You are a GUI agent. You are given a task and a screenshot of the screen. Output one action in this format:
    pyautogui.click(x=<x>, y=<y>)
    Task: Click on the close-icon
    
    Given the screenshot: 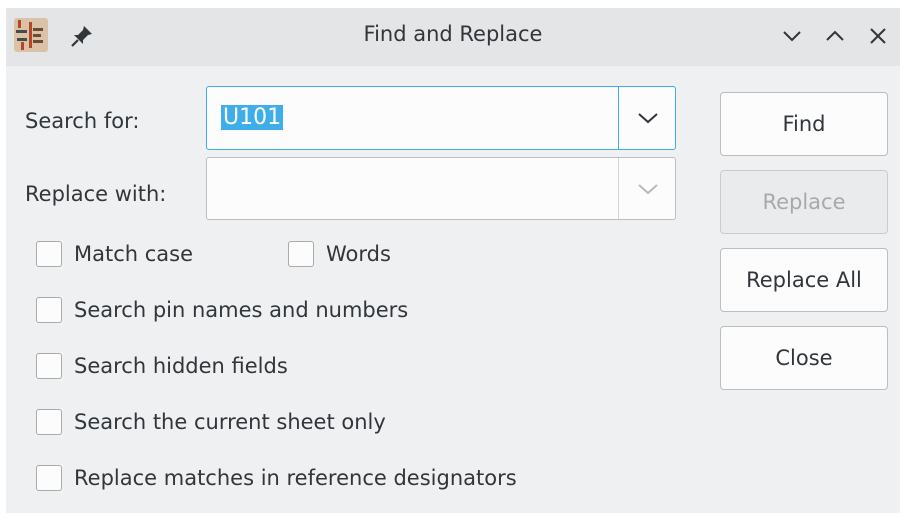 What is the action you would take?
    pyautogui.click(x=878, y=36)
    